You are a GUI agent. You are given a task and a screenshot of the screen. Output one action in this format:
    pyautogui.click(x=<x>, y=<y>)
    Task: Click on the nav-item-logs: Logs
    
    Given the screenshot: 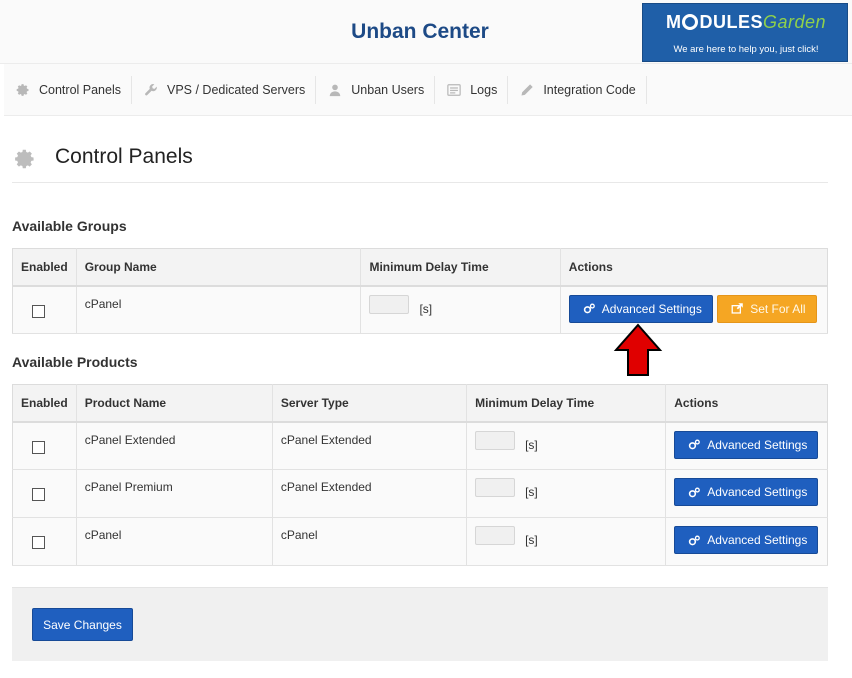 What is the action you would take?
    pyautogui.click(x=472, y=89)
    